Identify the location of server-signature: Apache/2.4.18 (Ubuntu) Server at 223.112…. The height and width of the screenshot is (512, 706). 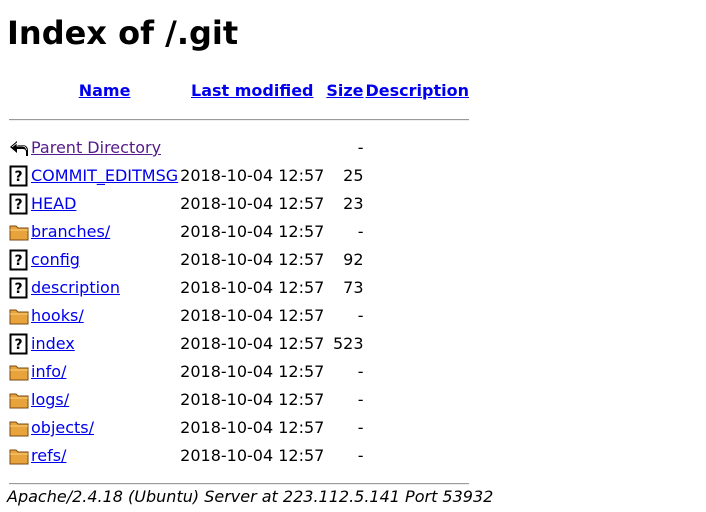
(250, 496).